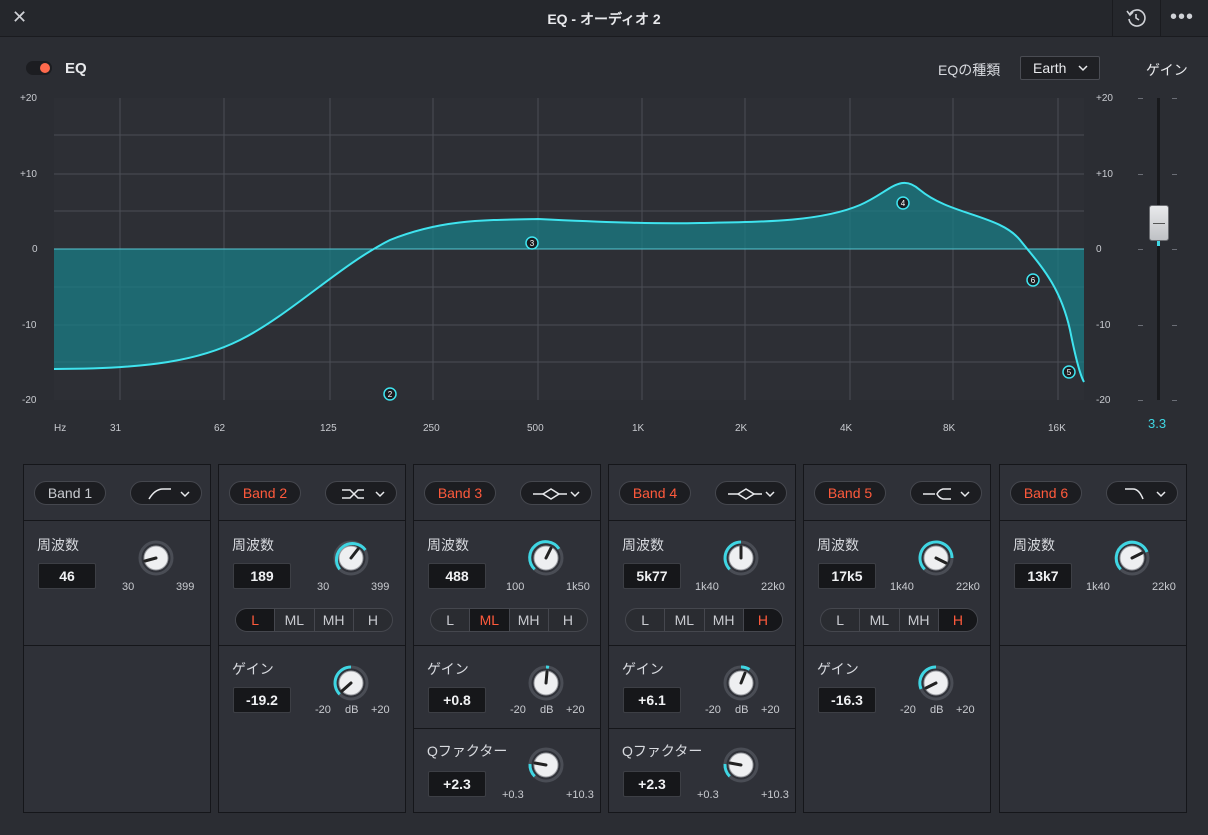 The image size is (1208, 835). Describe the element at coordinates (1043, 576) in the screenshot. I see `band-6-freq-value: 13k7` at that location.